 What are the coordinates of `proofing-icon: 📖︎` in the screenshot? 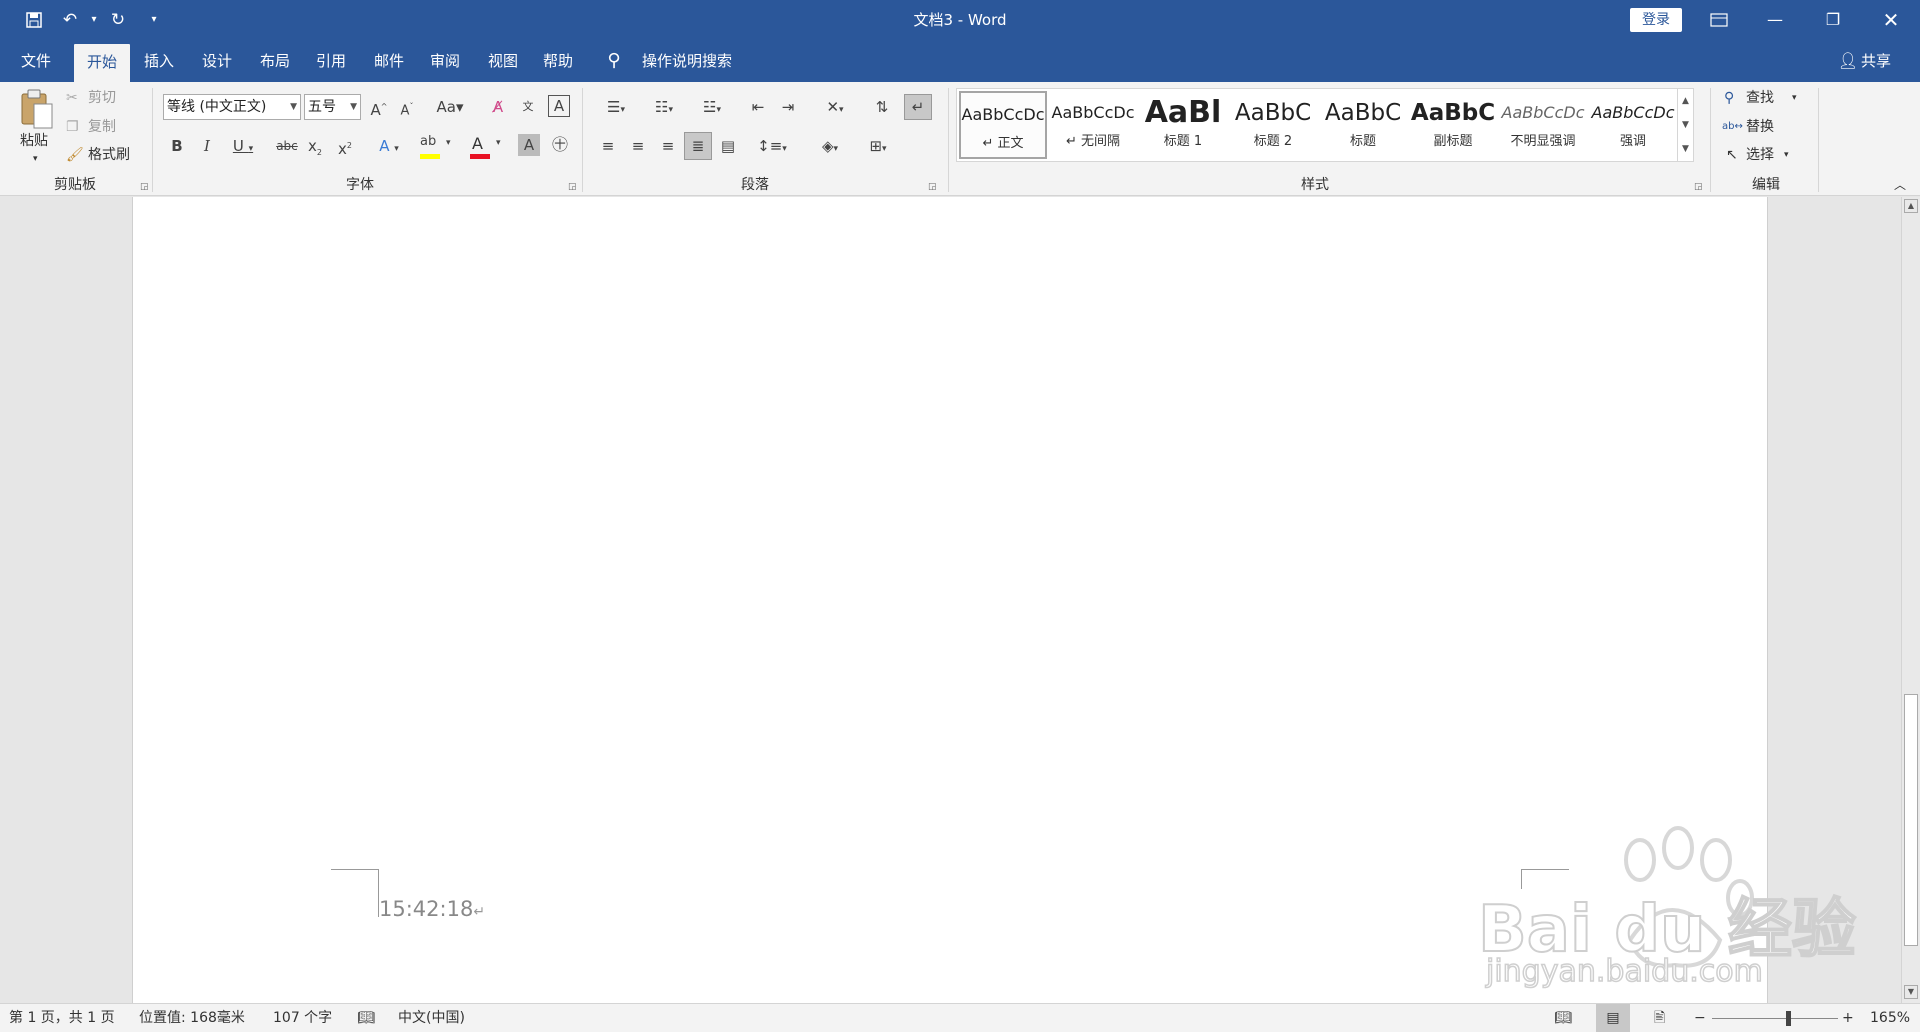 It's located at (366, 1018).